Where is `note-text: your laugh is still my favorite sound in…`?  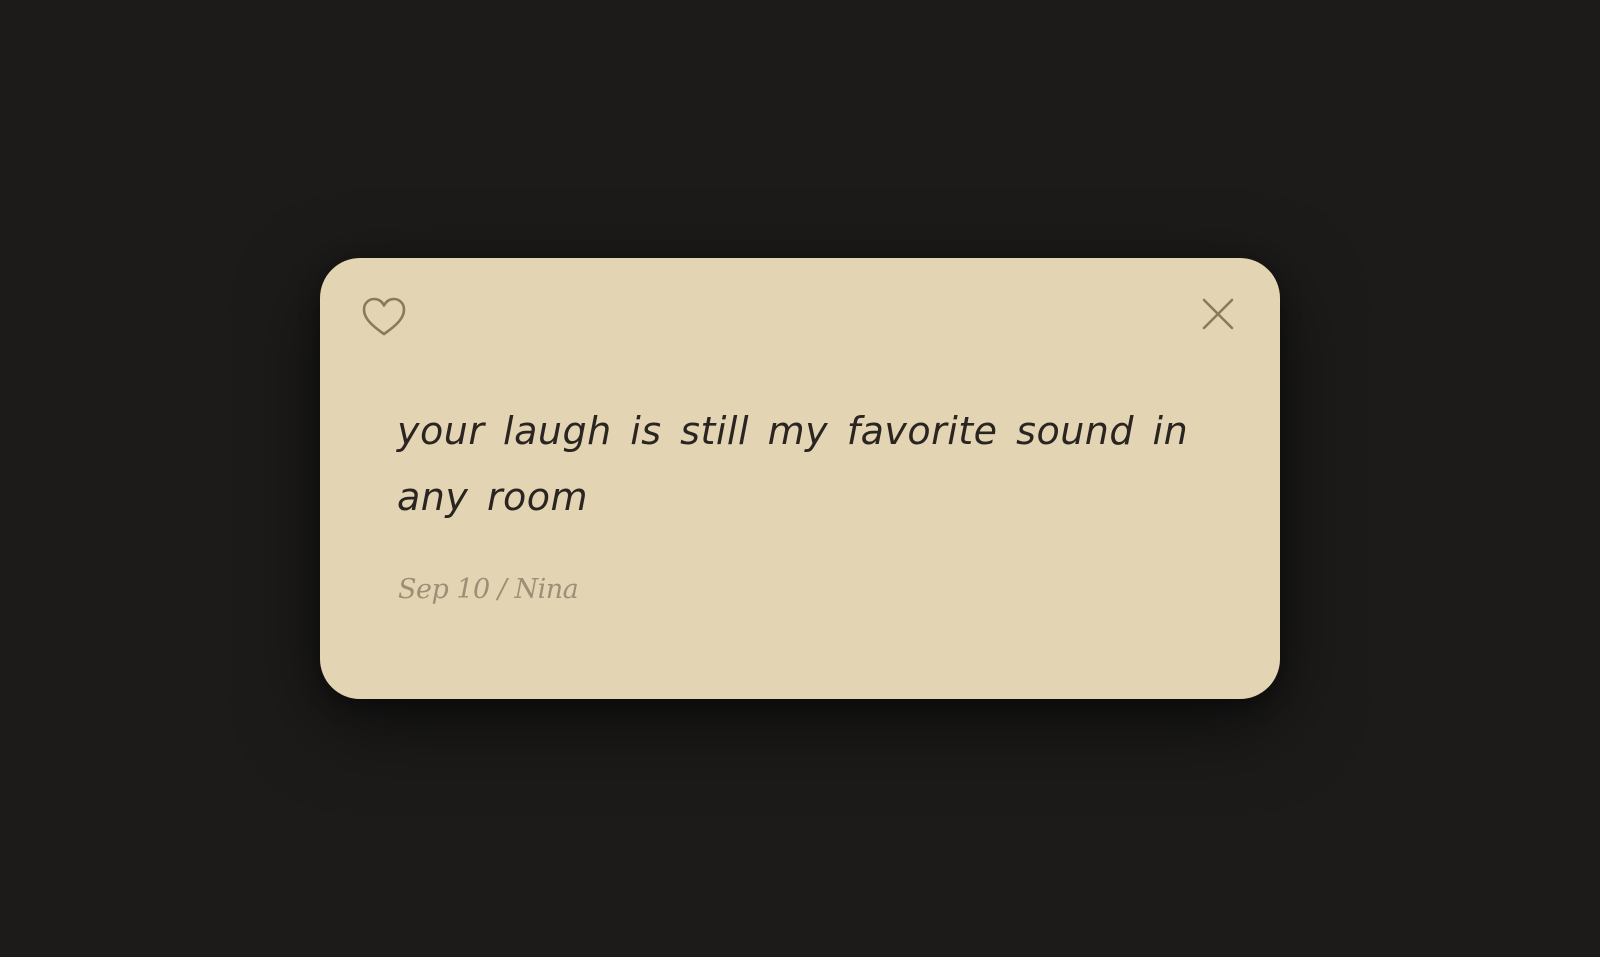
note-text: your laugh is still my favorite sound in… is located at coordinates (793, 464).